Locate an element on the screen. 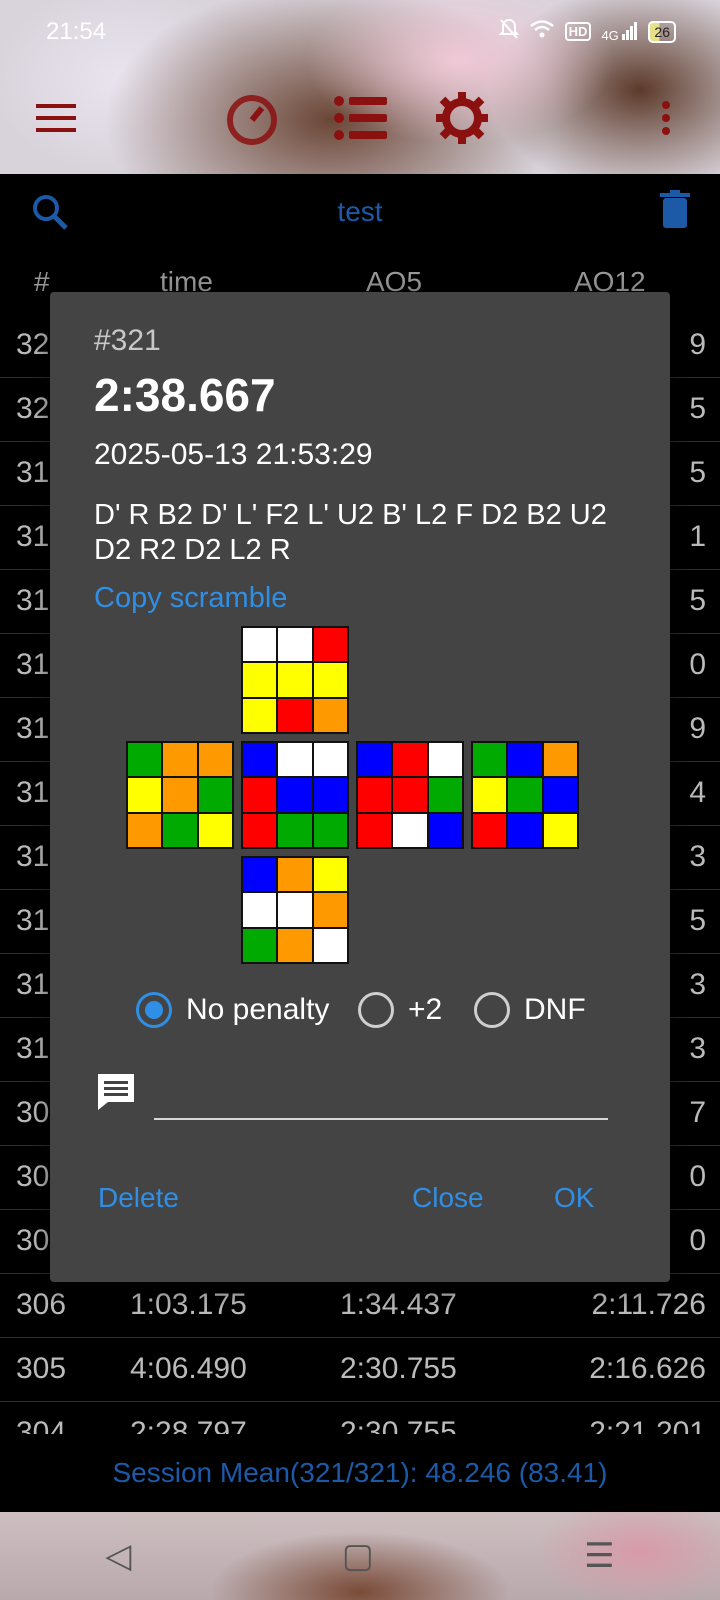 This screenshot has height=1600, width=720. cube-face-d is located at coordinates (295, 910).